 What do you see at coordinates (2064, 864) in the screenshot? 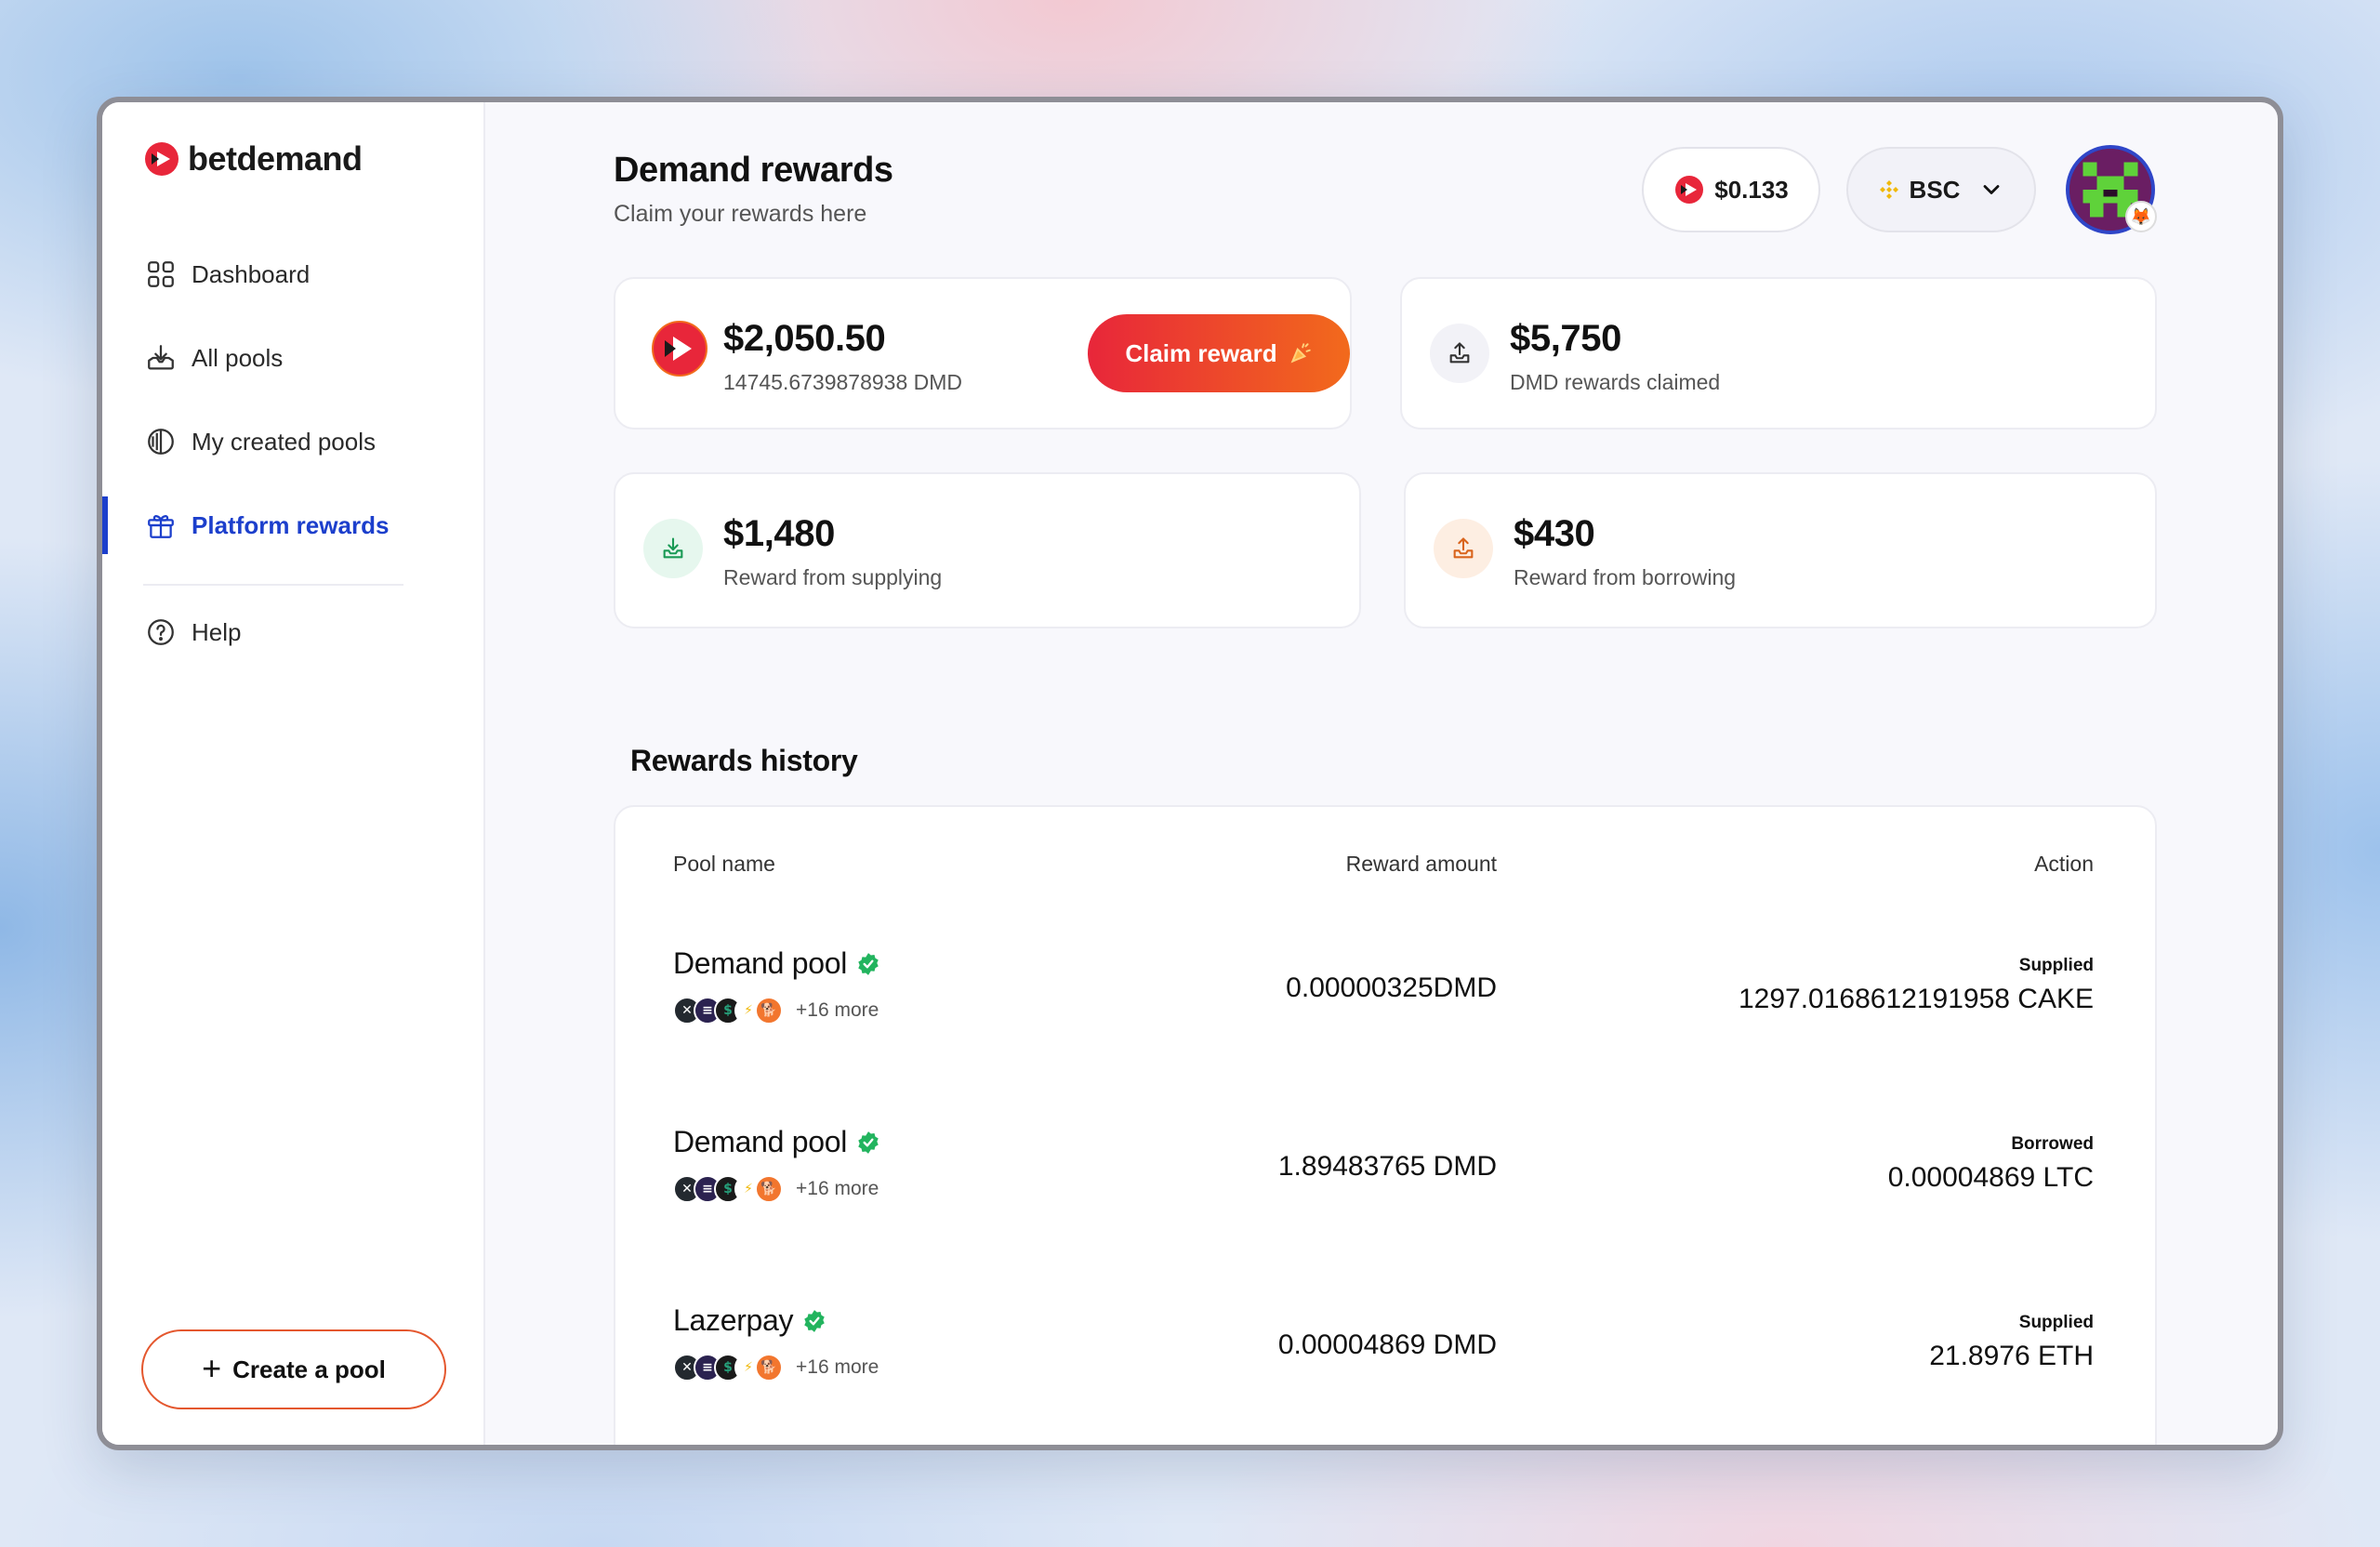
I see `column-header-action: Action` at bounding box center [2064, 864].